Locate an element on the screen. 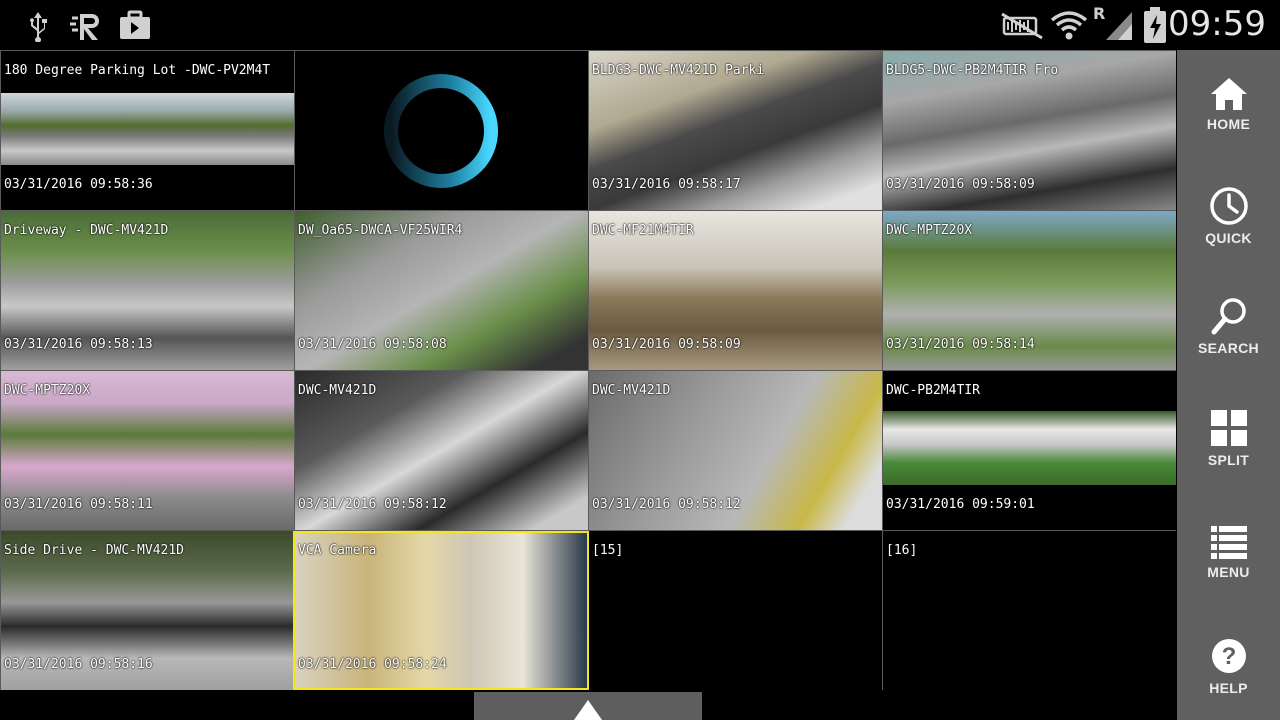 The width and height of the screenshot is (1280, 720). expand-panel-button is located at coordinates (588, 706).